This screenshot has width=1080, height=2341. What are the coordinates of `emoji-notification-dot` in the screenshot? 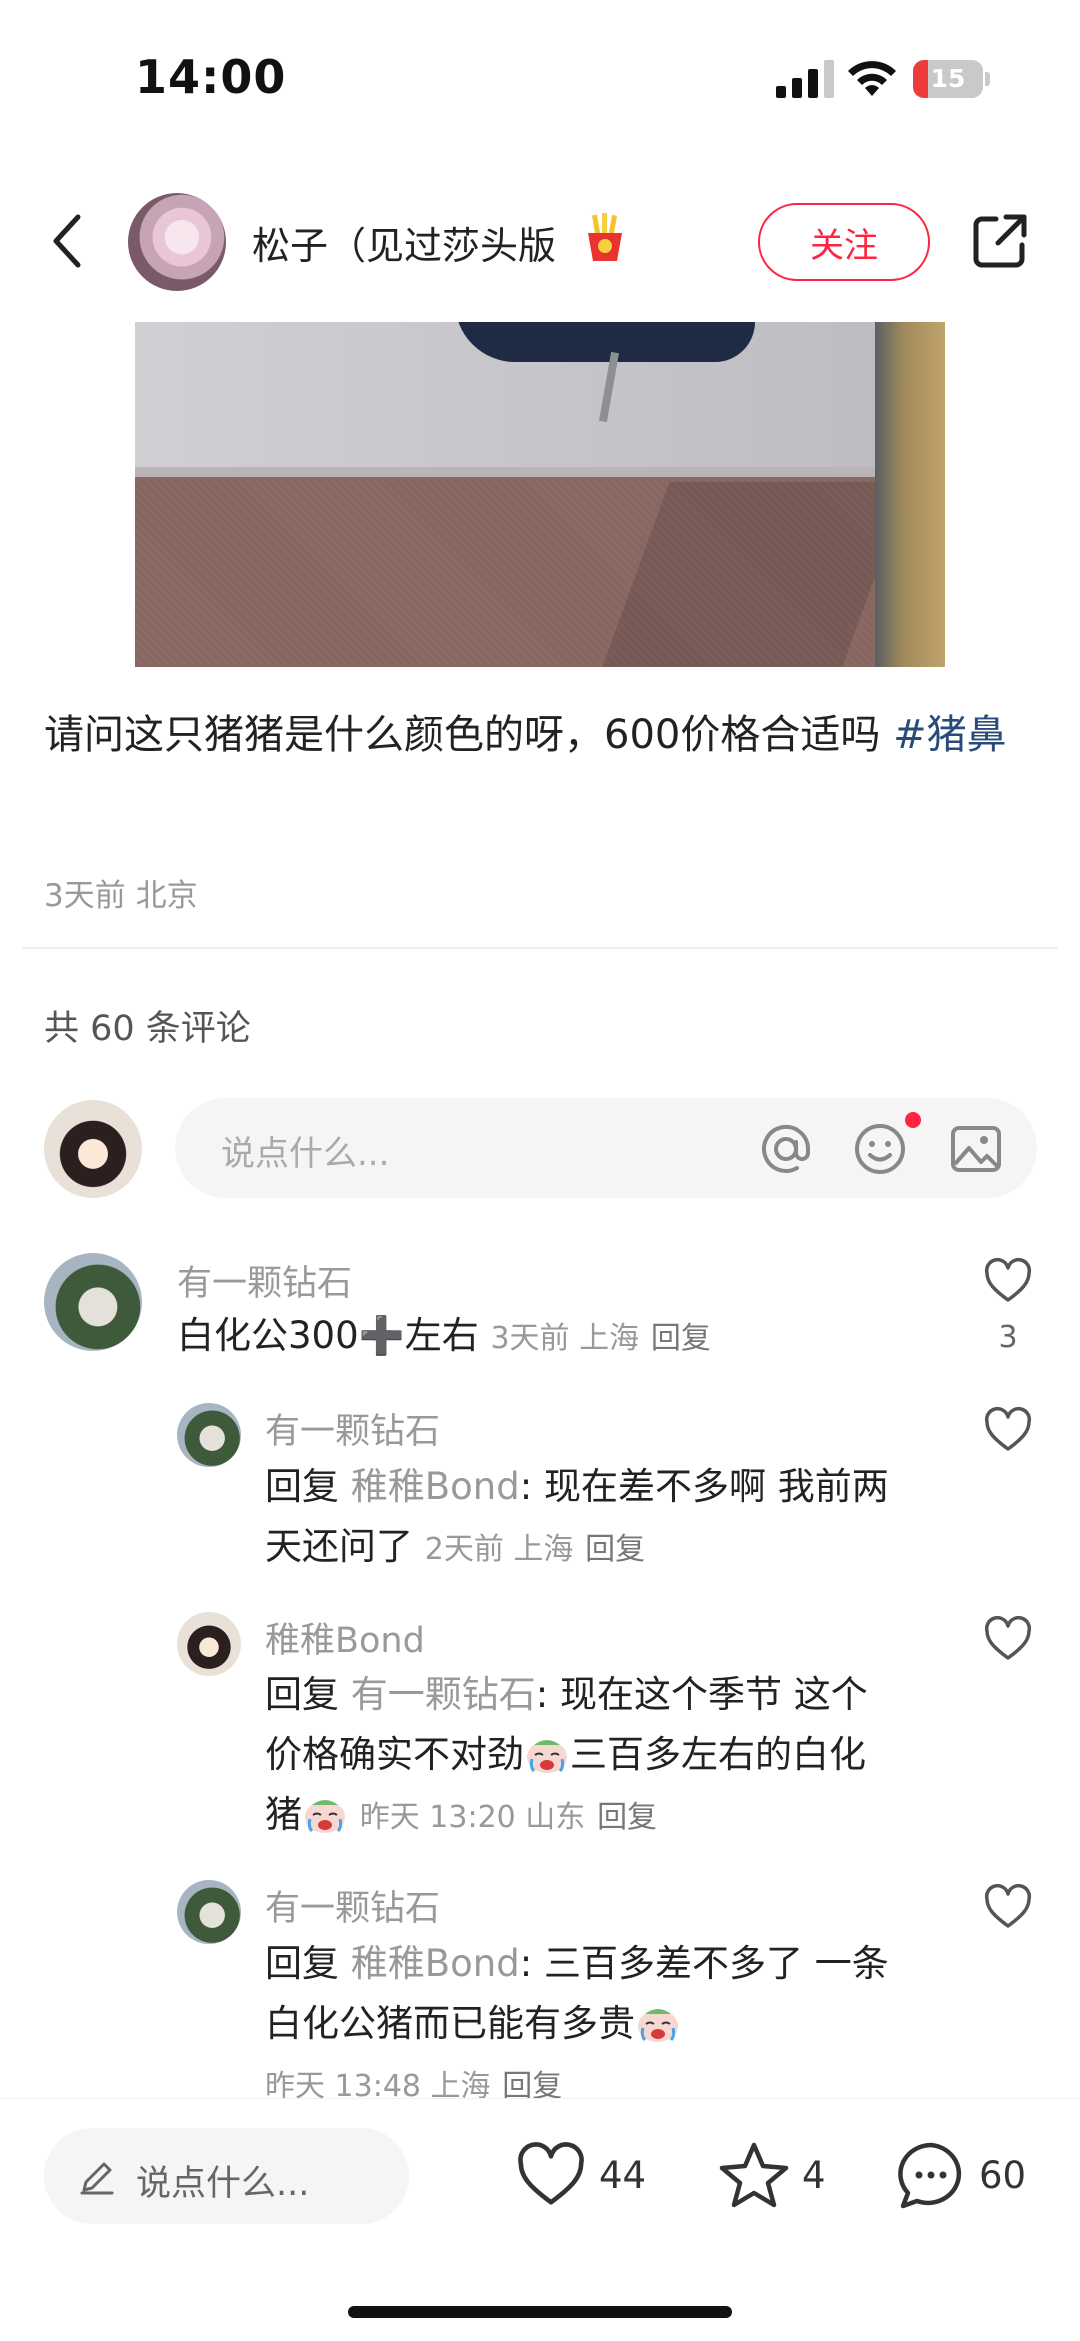 It's located at (913, 1120).